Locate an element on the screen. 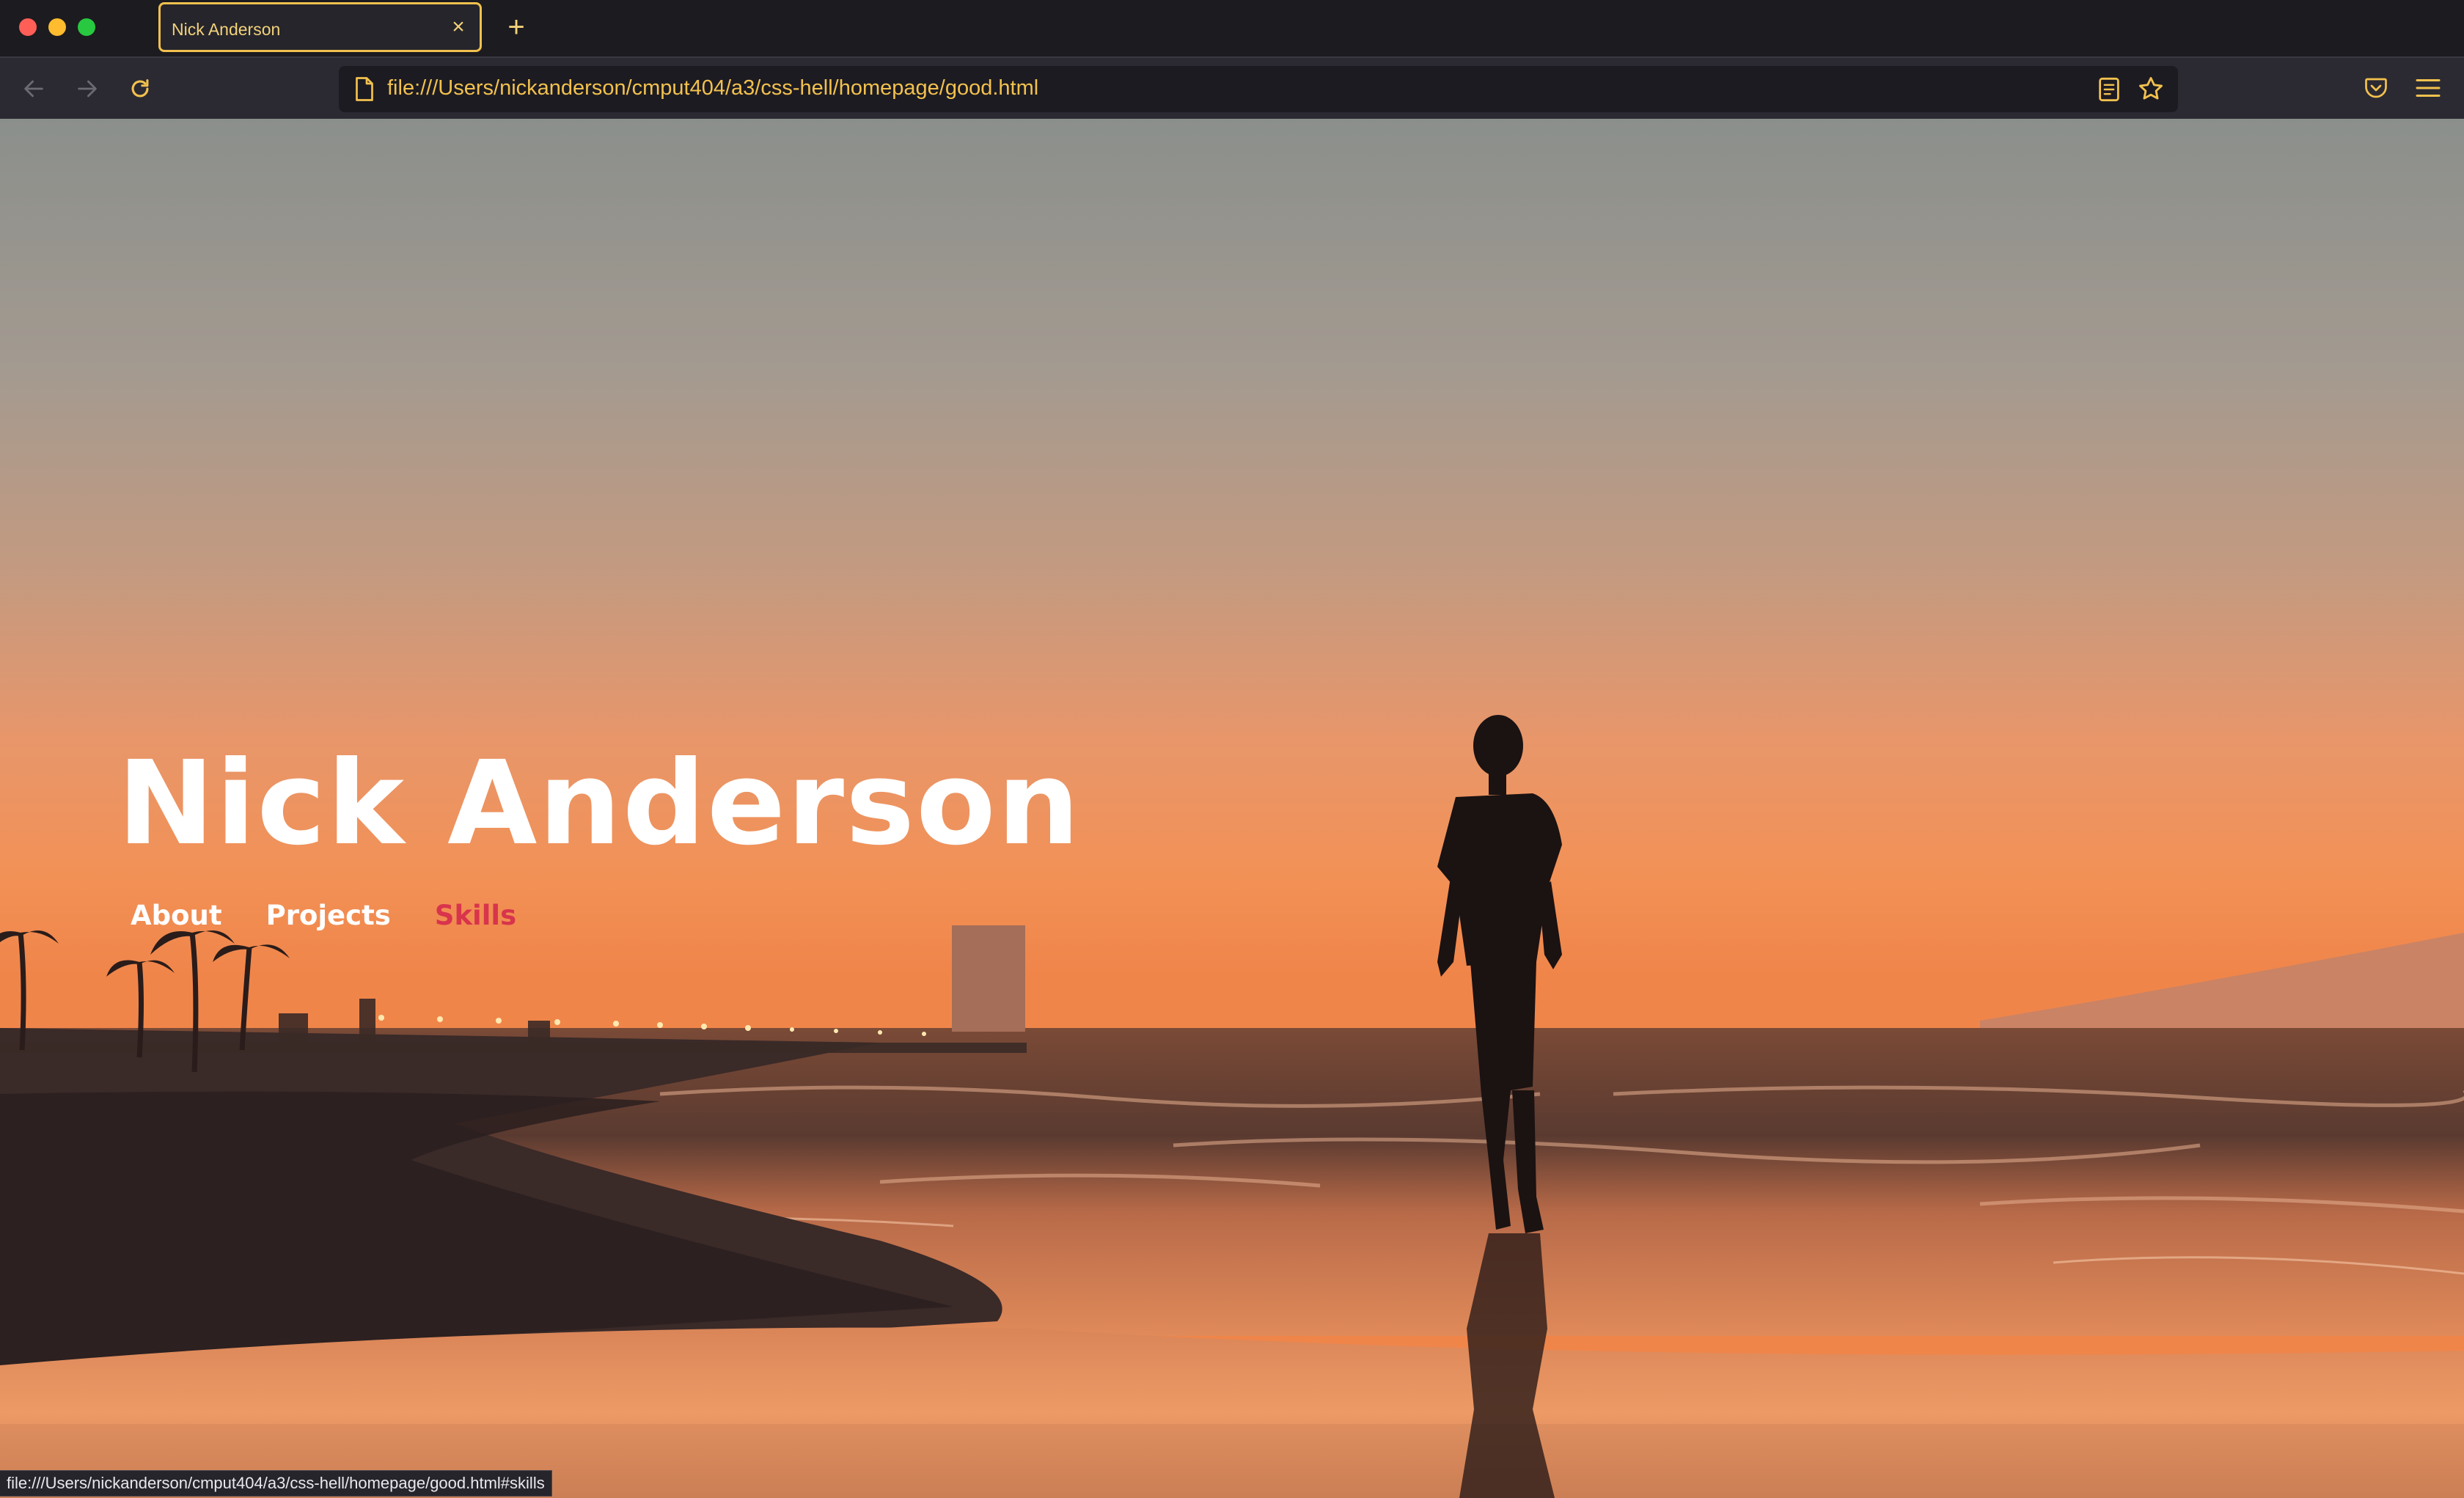  zoom-window-button is located at coordinates (86, 27).